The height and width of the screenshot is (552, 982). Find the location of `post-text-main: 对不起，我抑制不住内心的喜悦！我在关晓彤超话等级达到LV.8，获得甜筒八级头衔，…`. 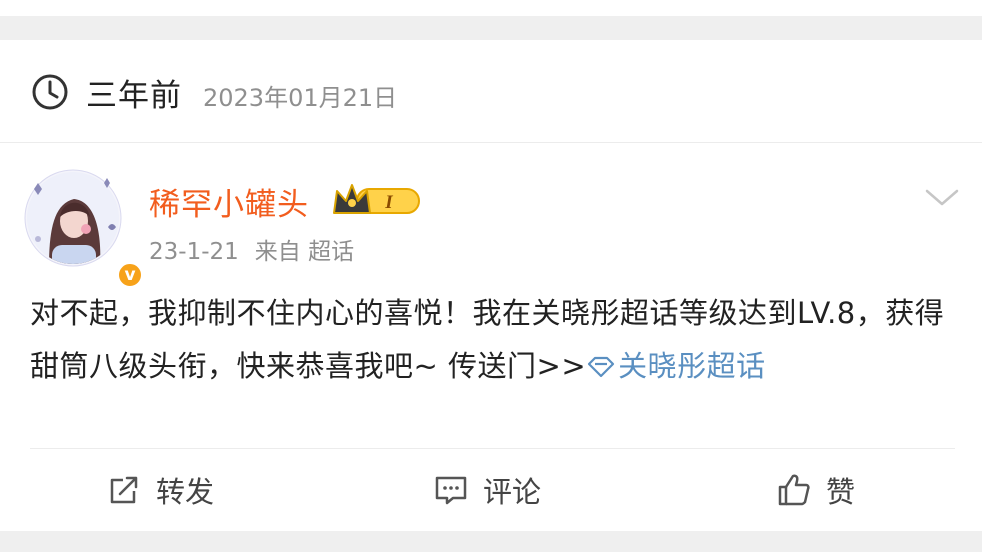

post-text-main: 对不起，我抑制不住内心的喜悦！我在关晓彤超话等级达到LV.8，获得甜筒八级头衔，… is located at coordinates (487, 339).